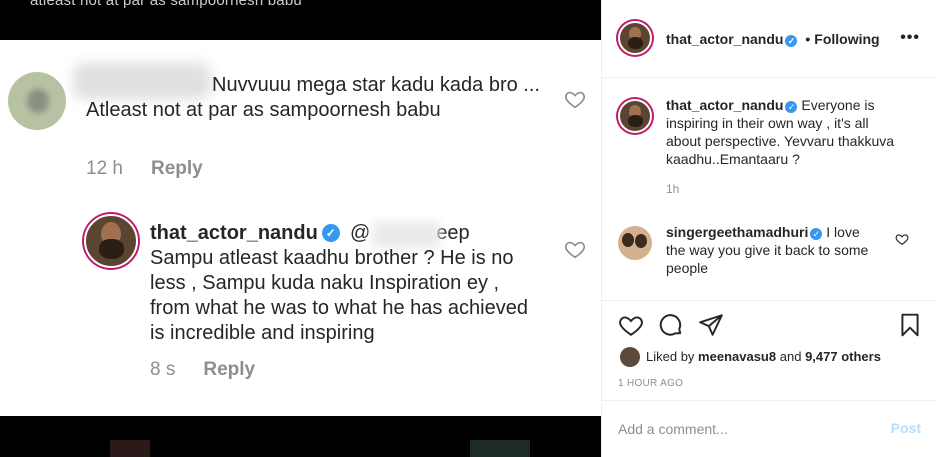  What do you see at coordinates (234, 233) in the screenshot?
I see `image-comment-2-username-text: that_actor_nandu` at bounding box center [234, 233].